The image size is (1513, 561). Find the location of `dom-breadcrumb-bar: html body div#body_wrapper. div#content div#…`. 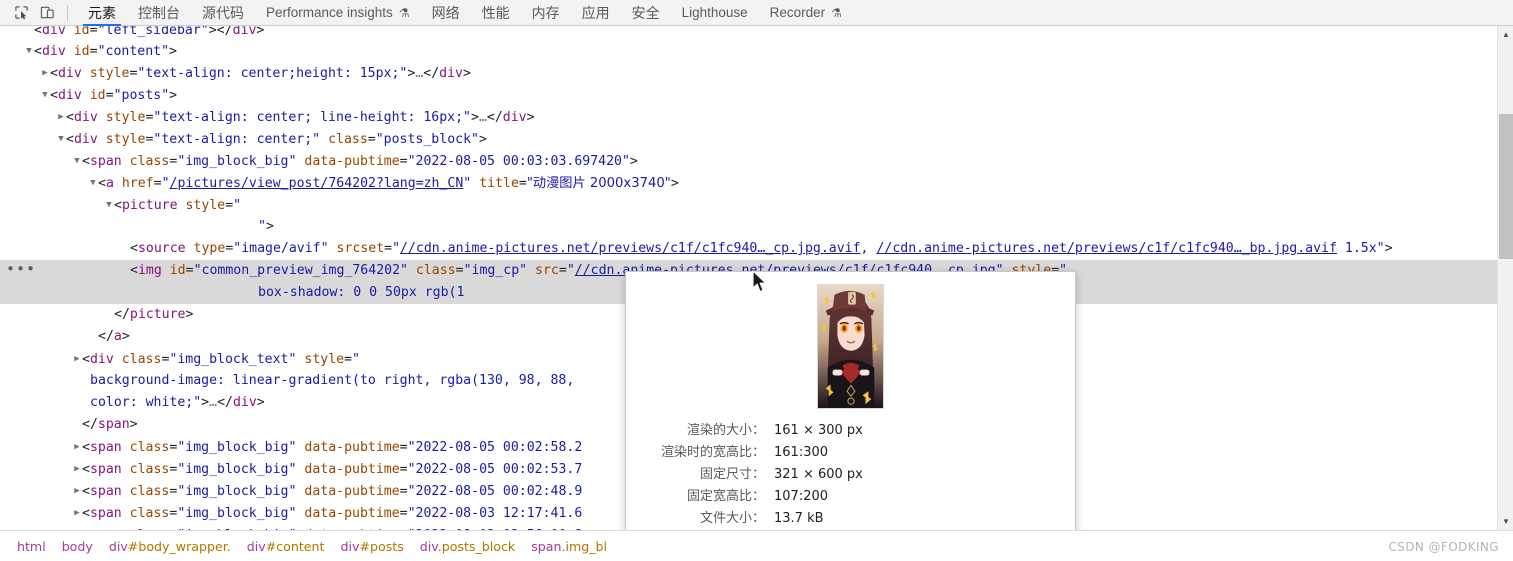

dom-breadcrumb-bar: html body div#body_wrapper. div#content div#… is located at coordinates (756, 545).